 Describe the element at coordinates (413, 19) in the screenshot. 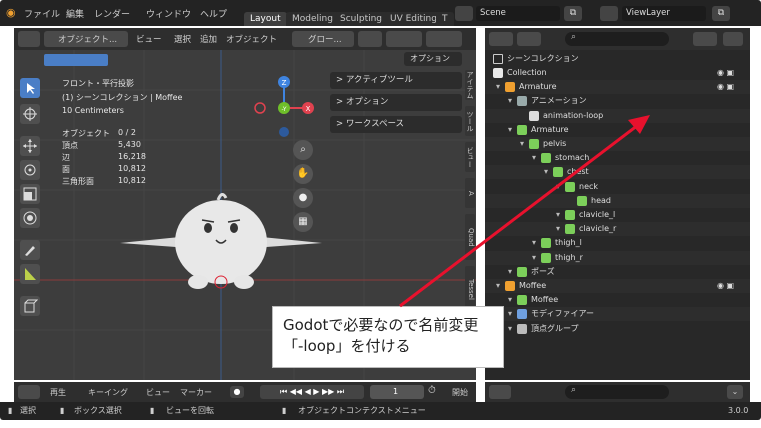

I see `tab-uv-editing: UV Editing` at that location.